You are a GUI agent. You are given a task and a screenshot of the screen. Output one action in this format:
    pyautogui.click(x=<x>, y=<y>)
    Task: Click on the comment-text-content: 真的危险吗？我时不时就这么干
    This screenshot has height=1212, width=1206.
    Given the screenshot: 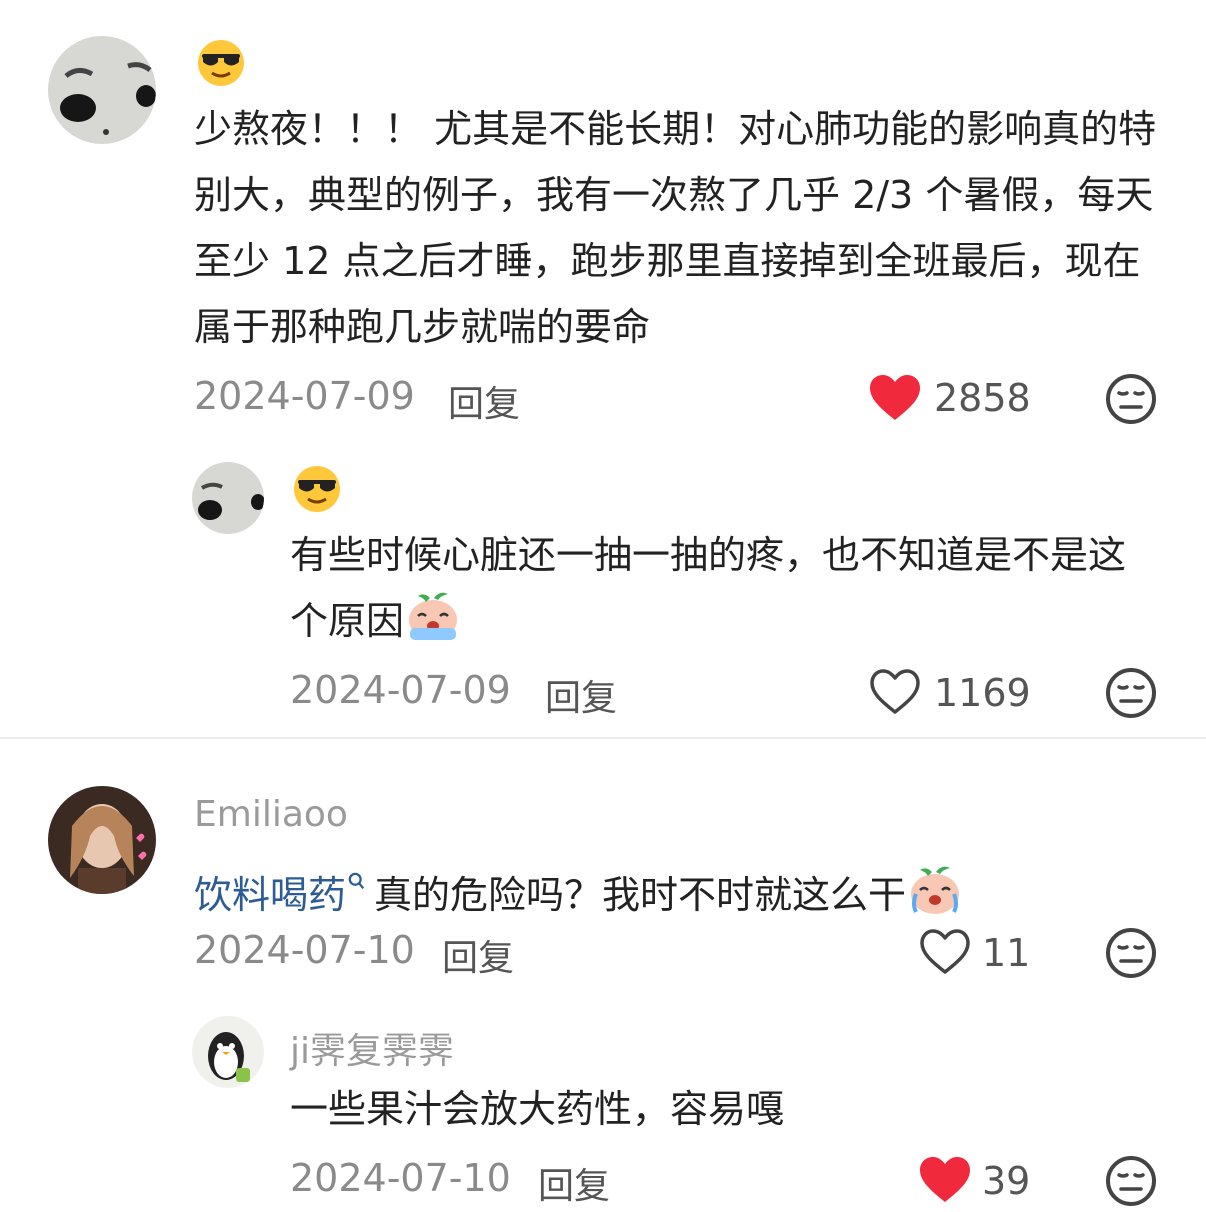 What is the action you would take?
    pyautogui.click(x=640, y=895)
    